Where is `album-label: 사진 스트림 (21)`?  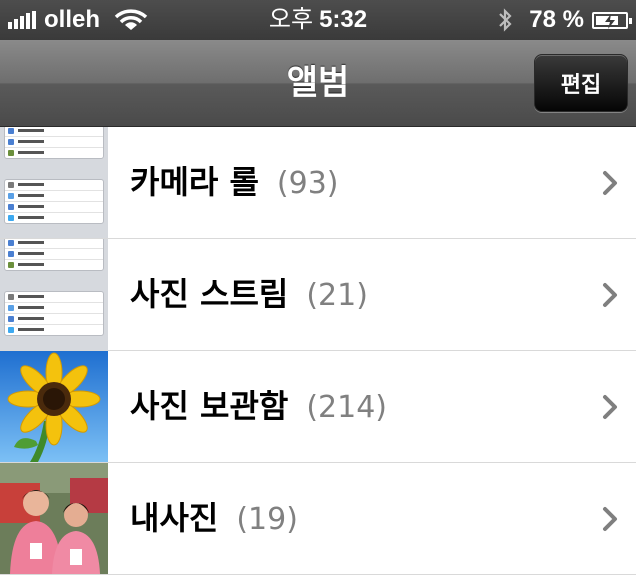
album-label: 사진 스트림 (21) is located at coordinates (249, 295).